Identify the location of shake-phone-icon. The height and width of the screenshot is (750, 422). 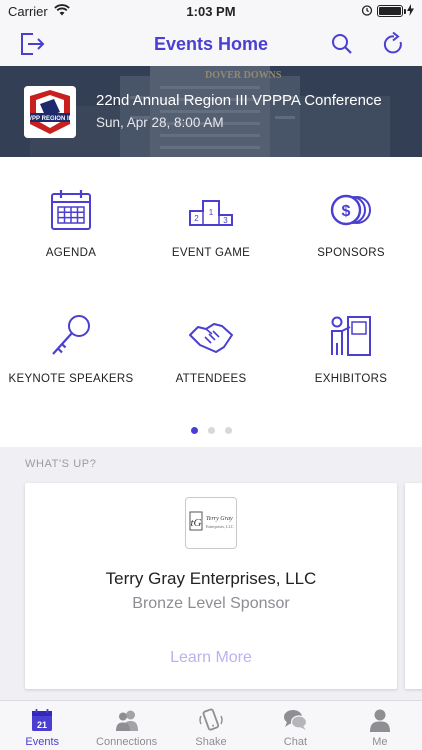
(211, 719).